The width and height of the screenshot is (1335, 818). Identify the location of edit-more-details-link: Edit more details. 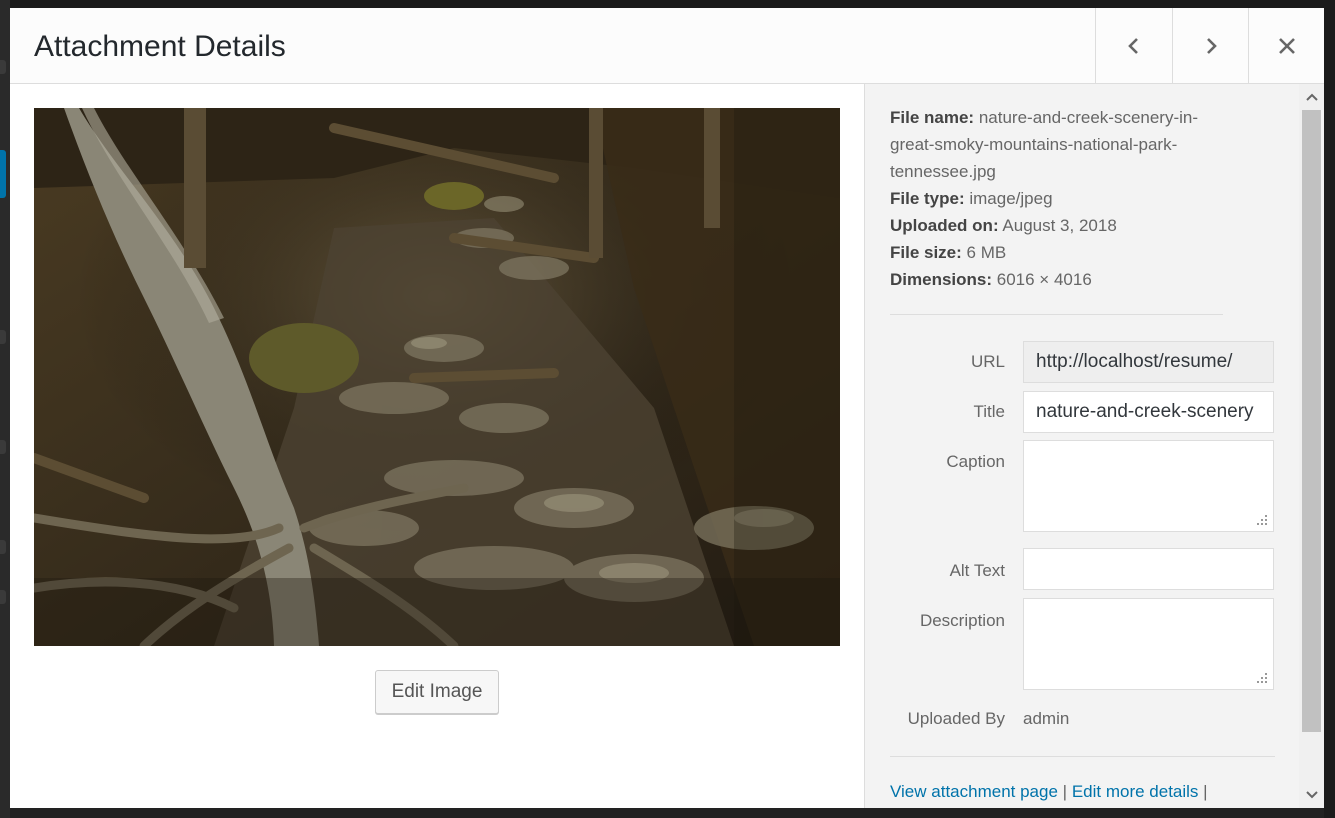
(1135, 791).